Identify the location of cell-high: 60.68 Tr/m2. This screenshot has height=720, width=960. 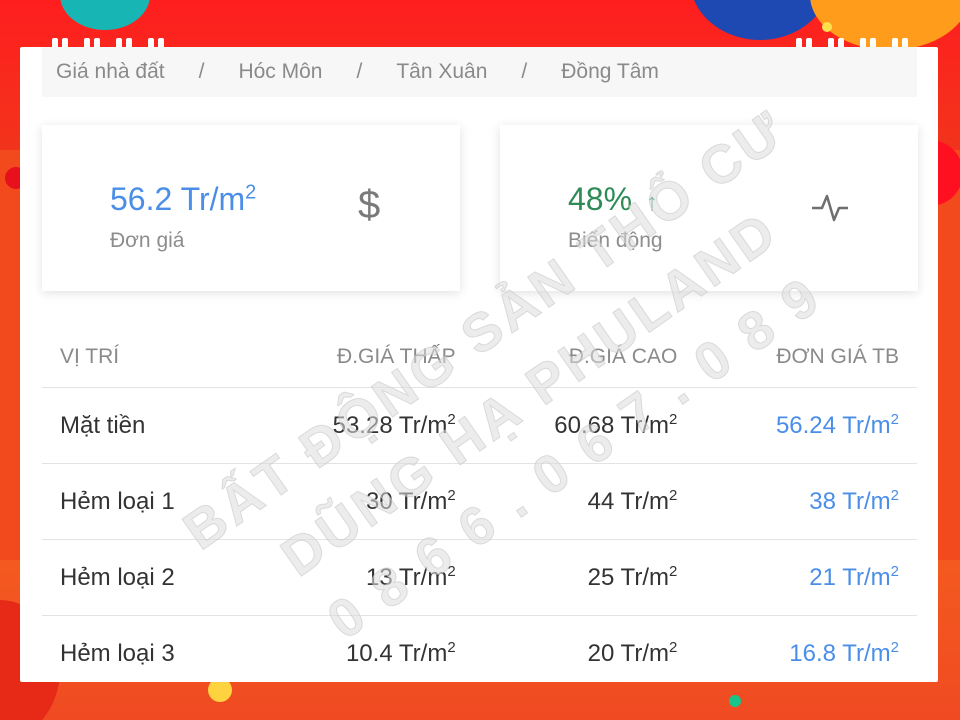
(584, 425).